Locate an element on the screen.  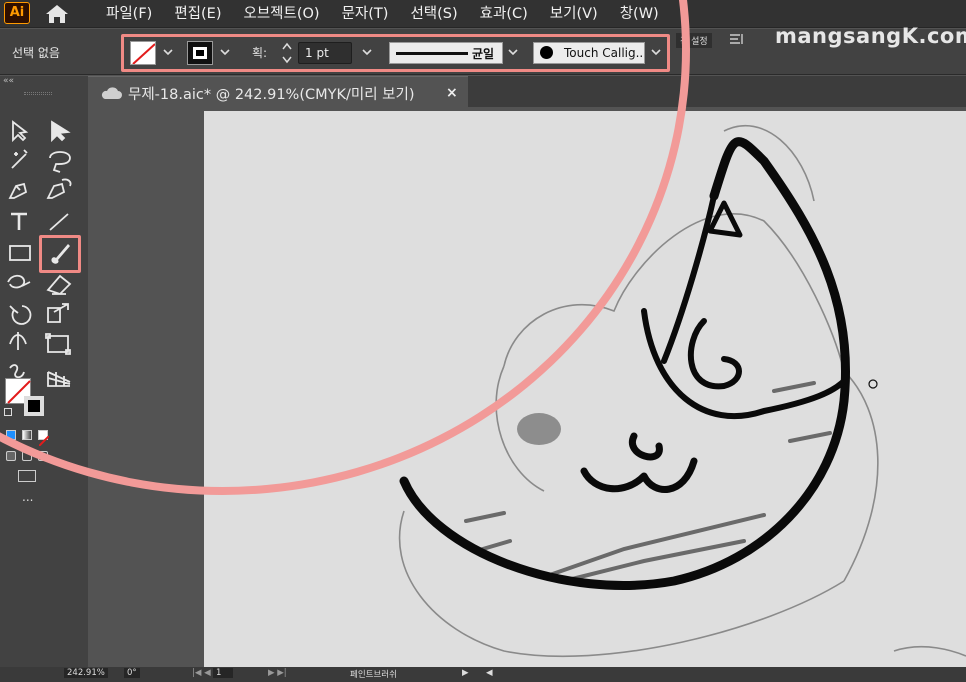
current-tool-label: 페인트브러쉬 is located at coordinates (373, 675).